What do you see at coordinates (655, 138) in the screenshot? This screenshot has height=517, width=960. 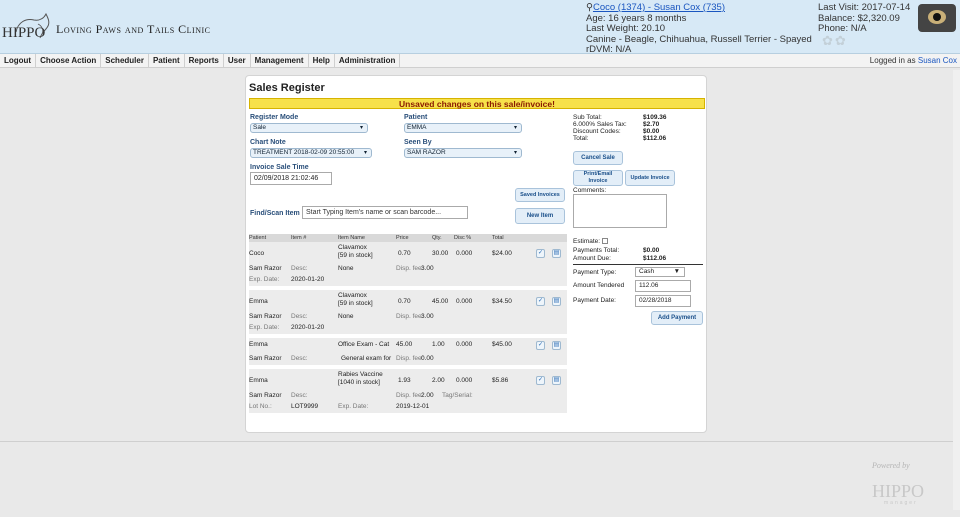 I see `total-value: $112.06` at bounding box center [655, 138].